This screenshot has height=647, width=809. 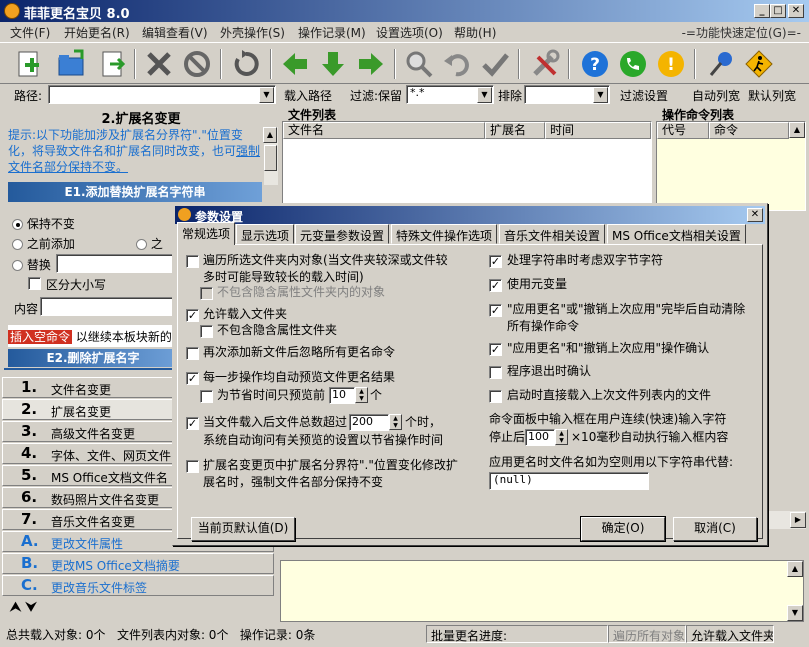 What do you see at coordinates (545, 64) in the screenshot?
I see `tools-icon` at bounding box center [545, 64].